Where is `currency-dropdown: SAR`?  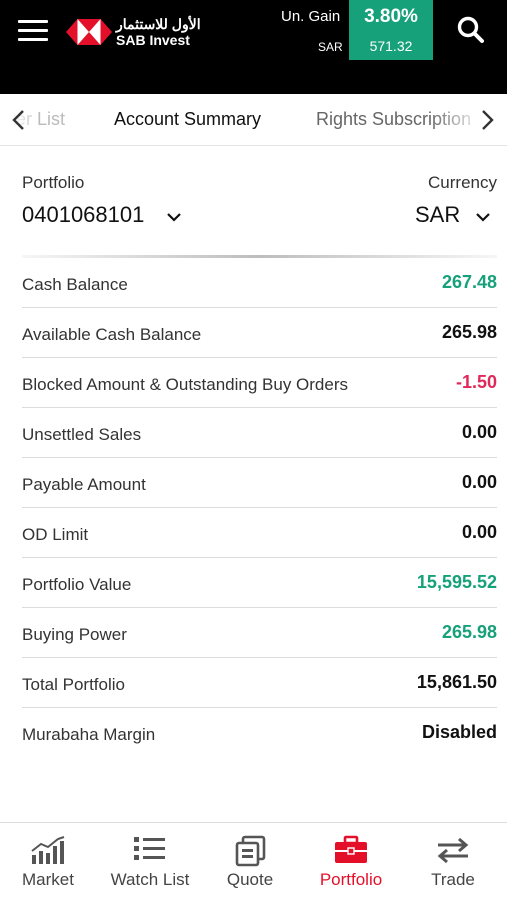
currency-dropdown: SAR is located at coordinates (452, 217).